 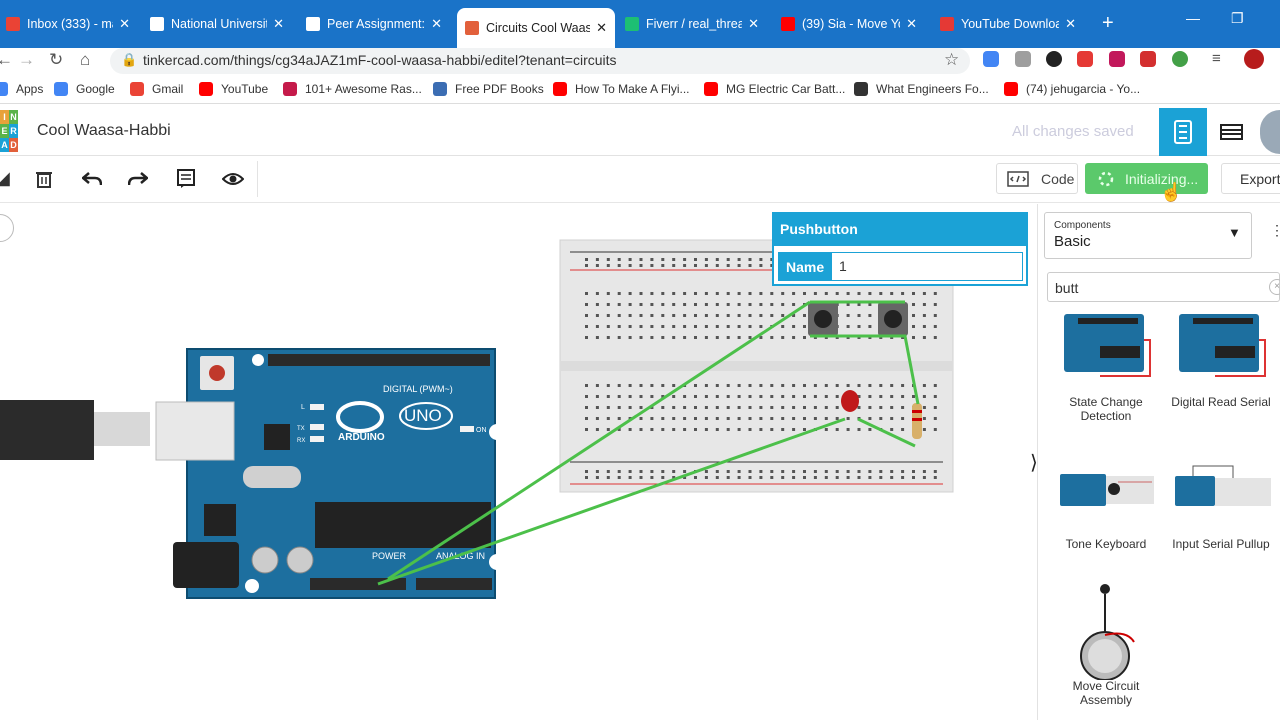 I want to click on back-icon: ←, so click(x=6, y=60).